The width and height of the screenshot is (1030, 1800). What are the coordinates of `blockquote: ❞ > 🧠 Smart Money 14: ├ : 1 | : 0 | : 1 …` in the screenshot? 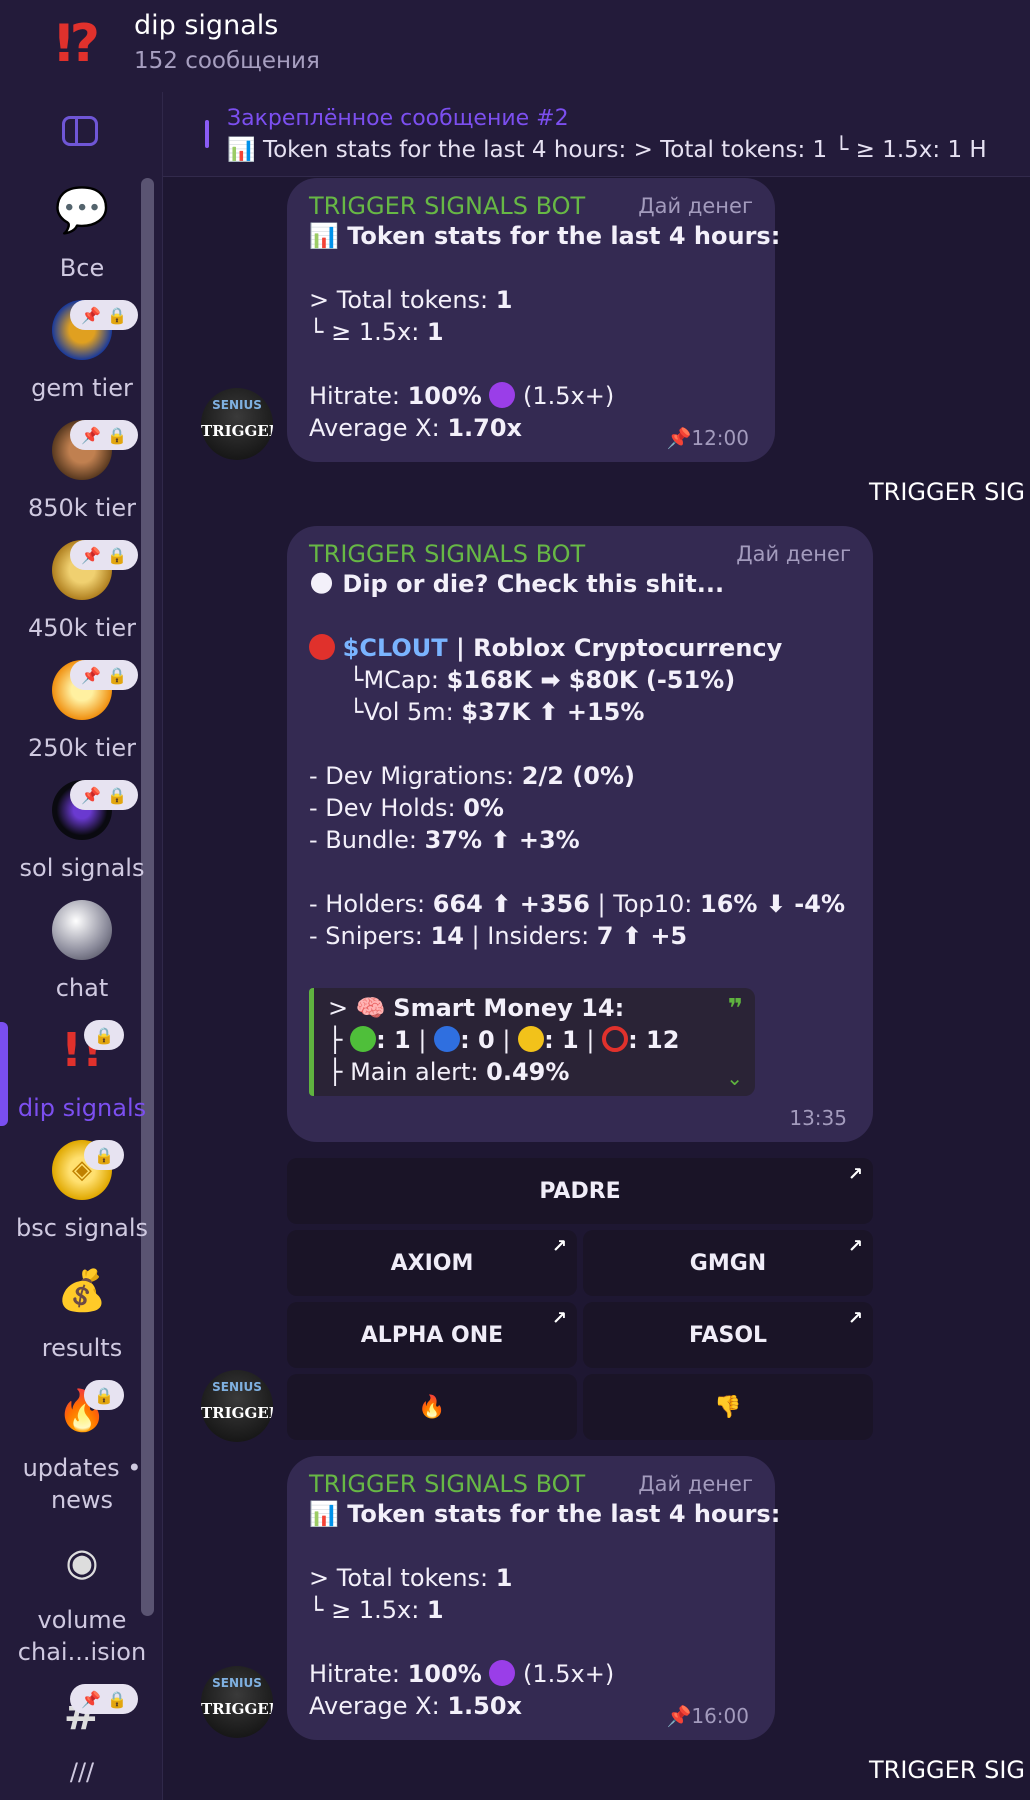 It's located at (532, 1042).